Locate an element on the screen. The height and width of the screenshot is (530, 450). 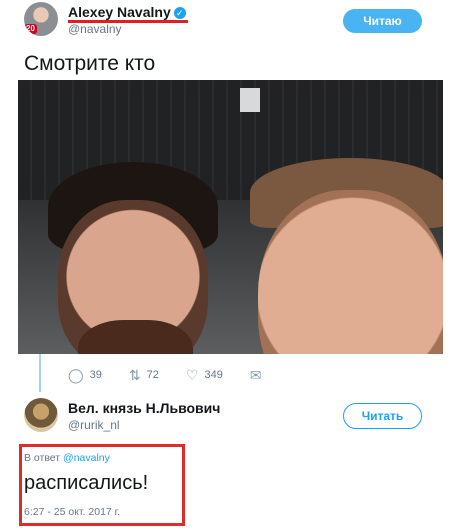
like-action: ♡ 349 is located at coordinates (204, 375).